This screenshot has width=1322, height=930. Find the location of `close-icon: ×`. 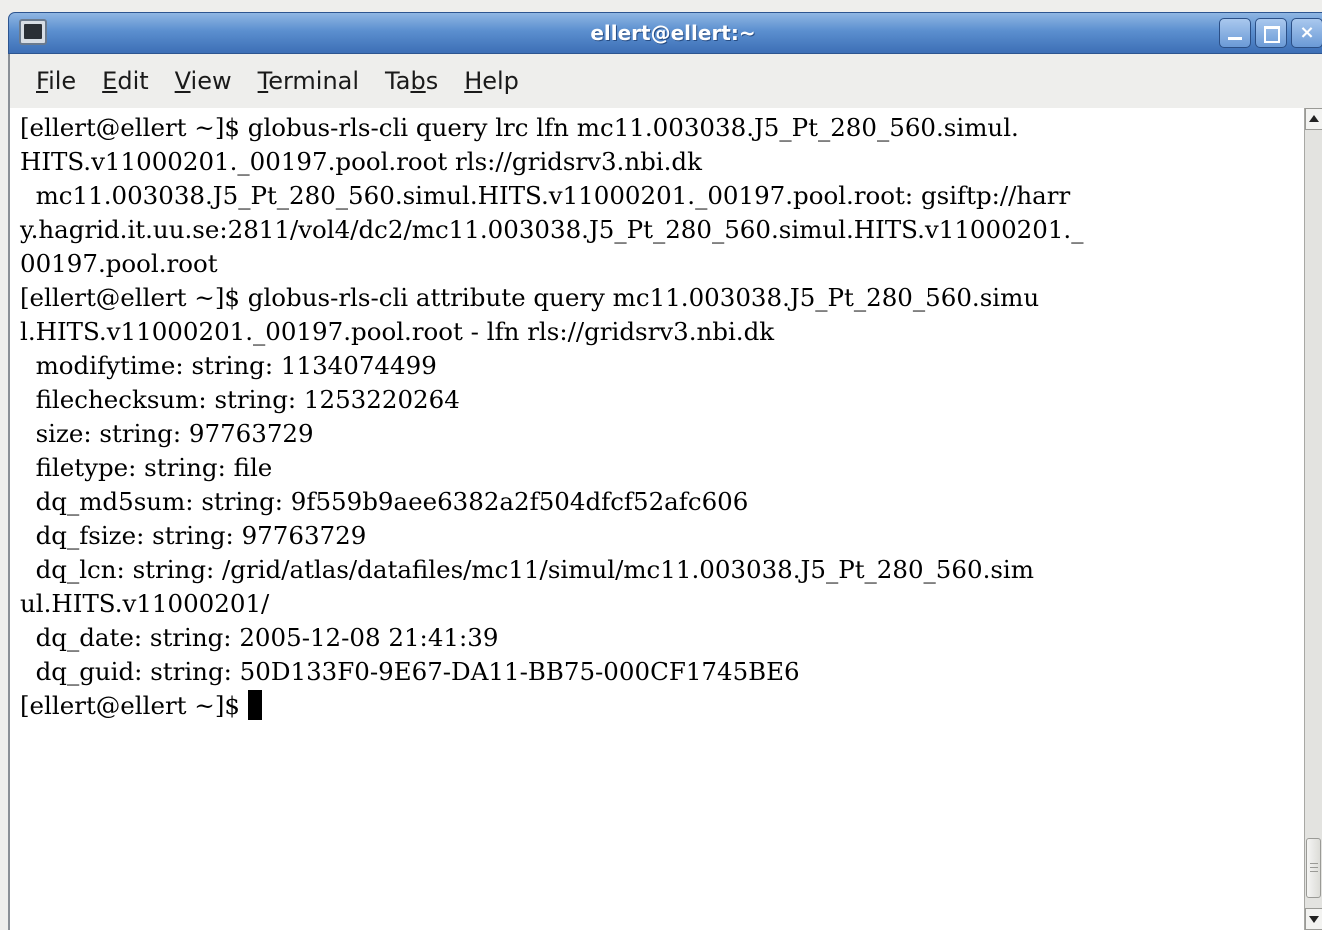

close-icon: × is located at coordinates (1307, 32).